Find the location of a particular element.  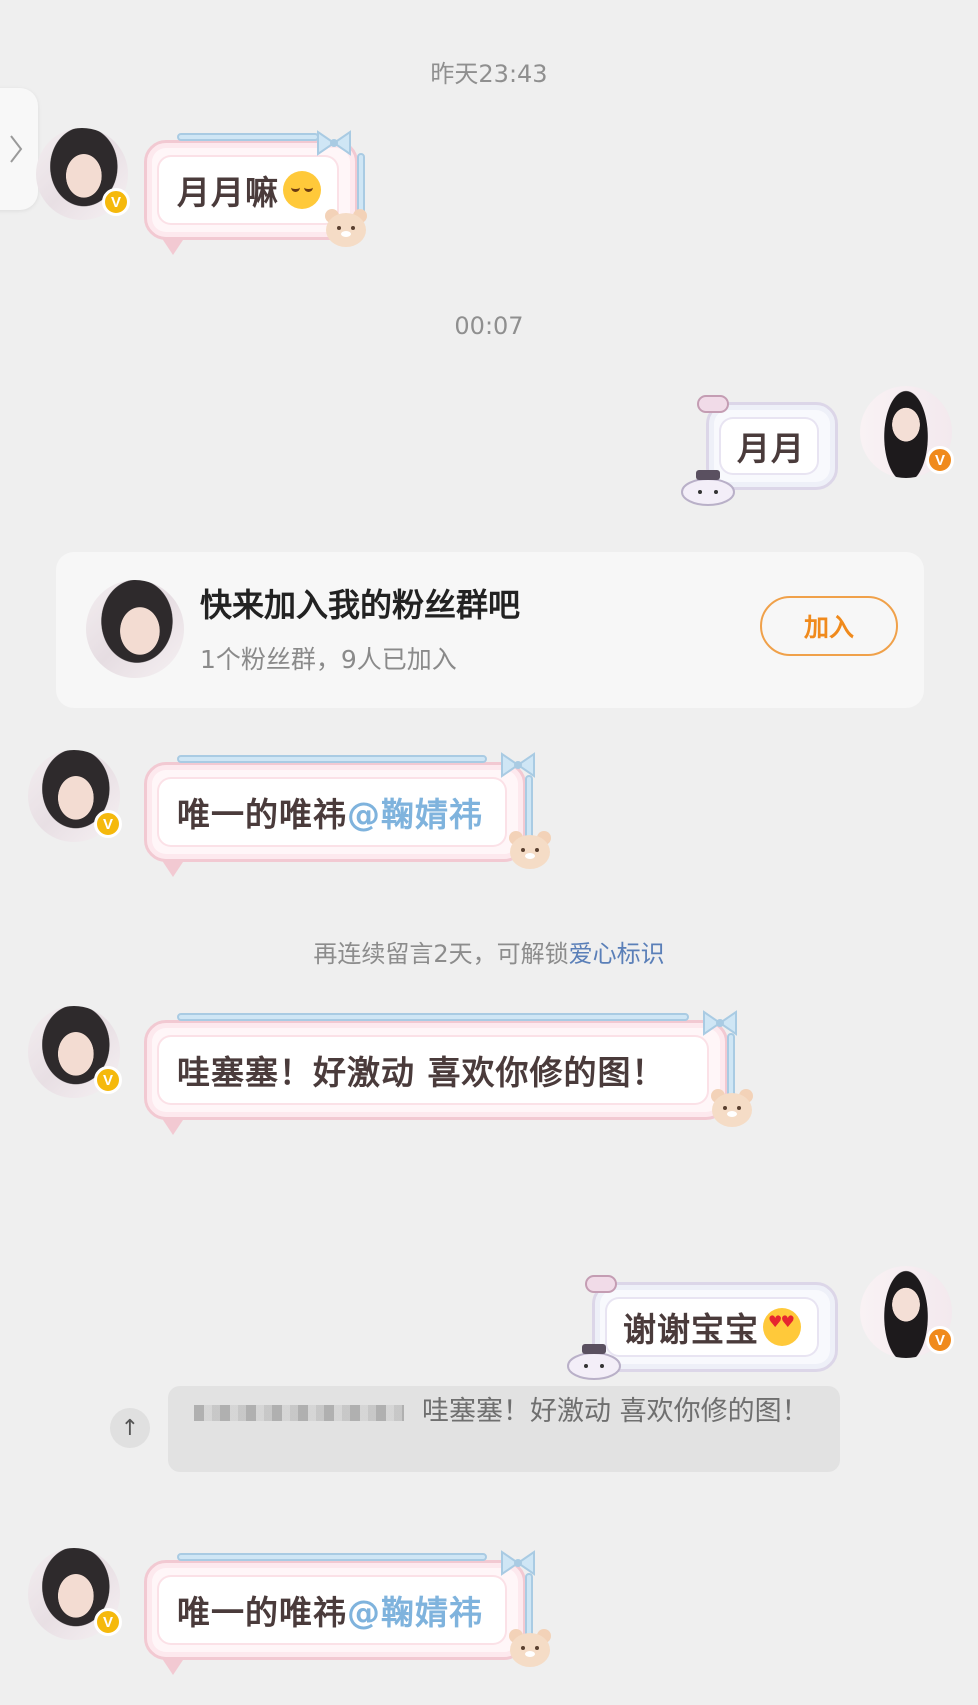

group-card-title: 快来加入我的粉丝群吧 is located at coordinates (360, 605).